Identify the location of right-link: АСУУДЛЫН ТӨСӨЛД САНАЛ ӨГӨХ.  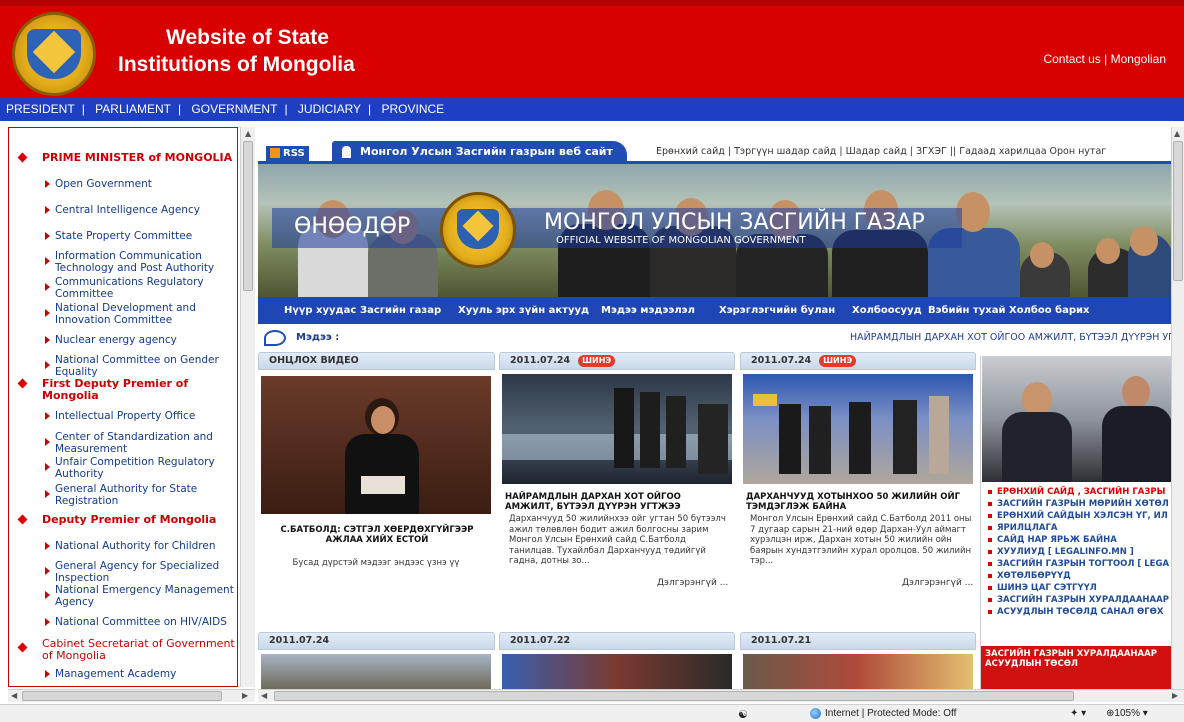
(1079, 612).